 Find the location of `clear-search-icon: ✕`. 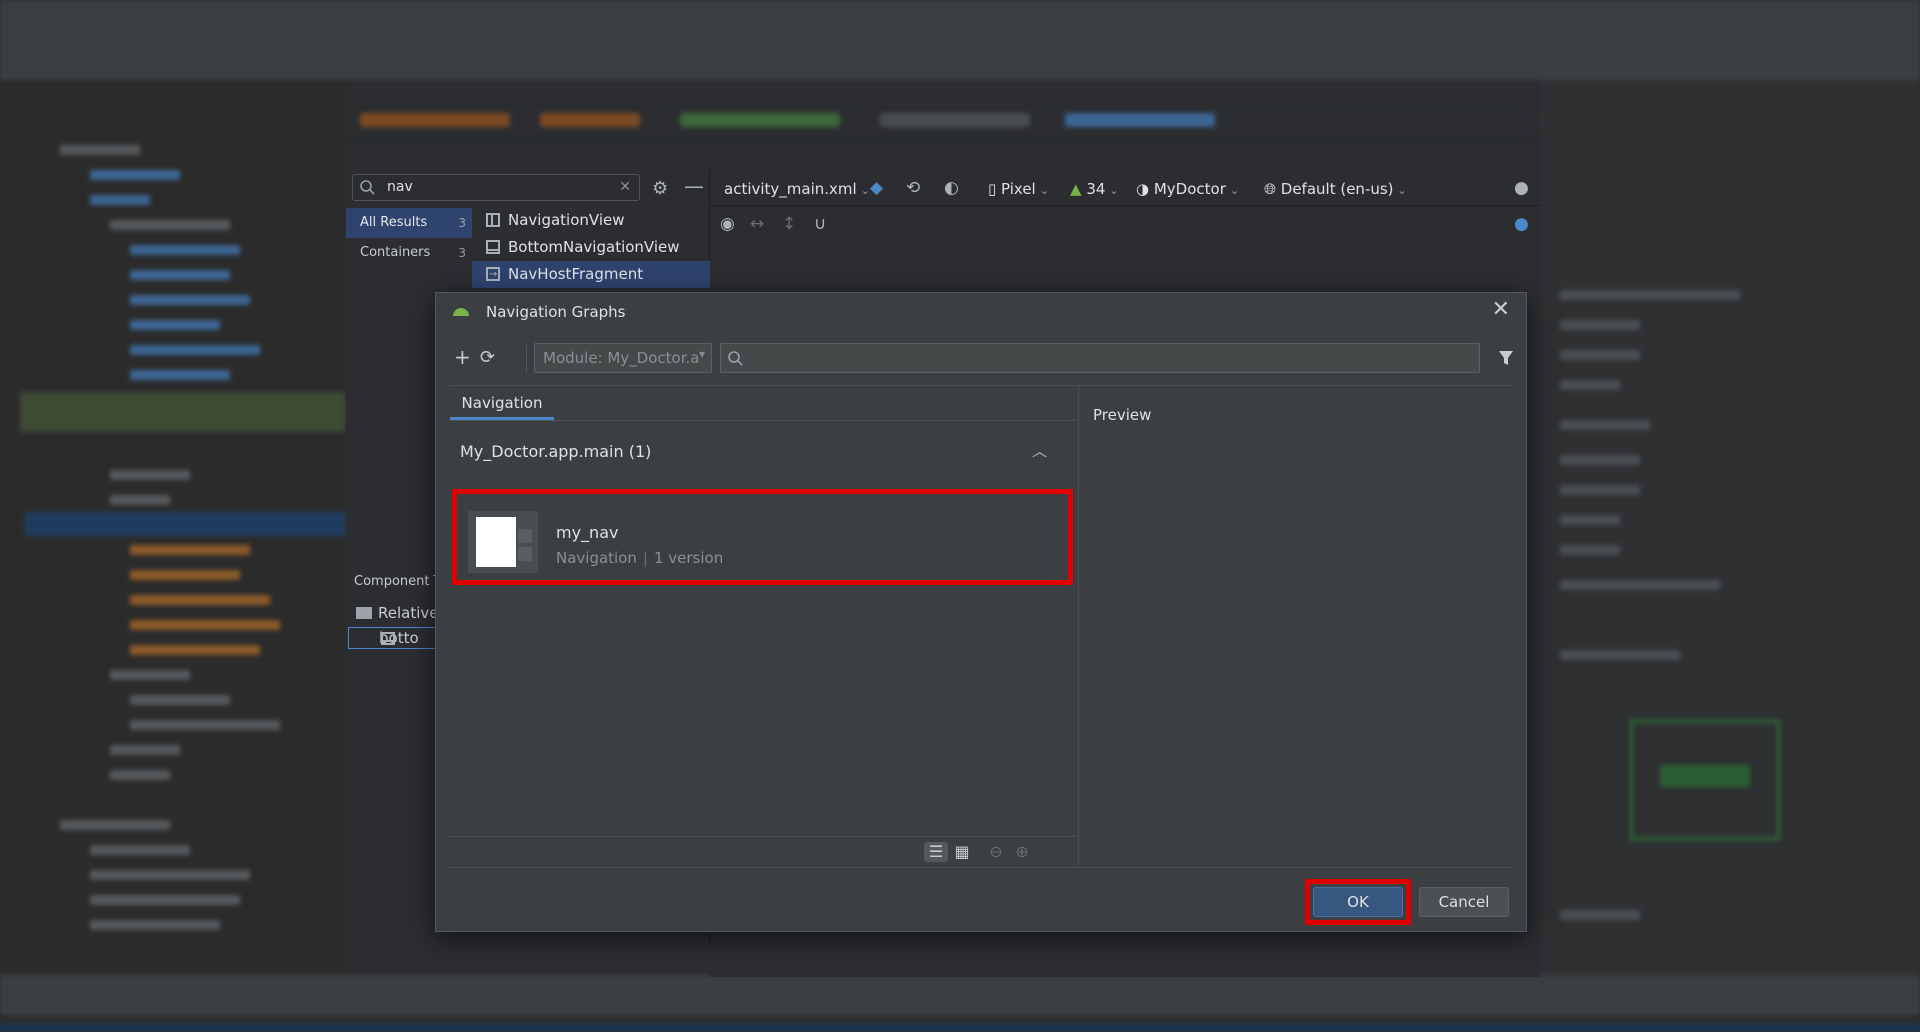

clear-search-icon: ✕ is located at coordinates (625, 187).